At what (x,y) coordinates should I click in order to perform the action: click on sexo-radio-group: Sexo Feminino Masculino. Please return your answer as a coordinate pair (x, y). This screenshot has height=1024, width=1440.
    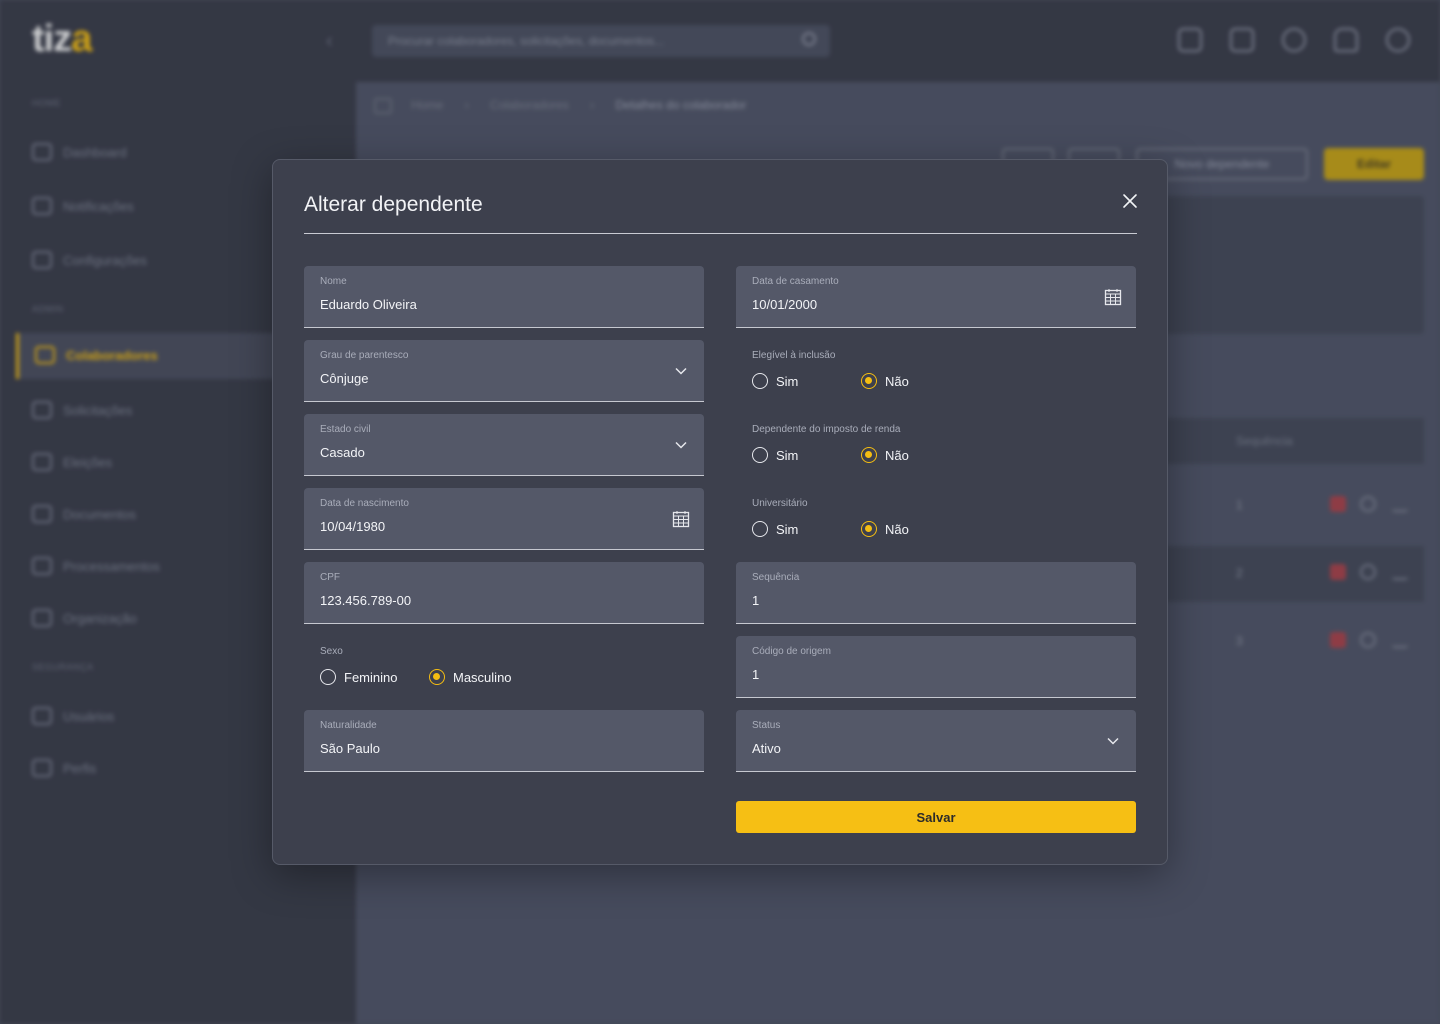
    Looking at the image, I should click on (416, 665).